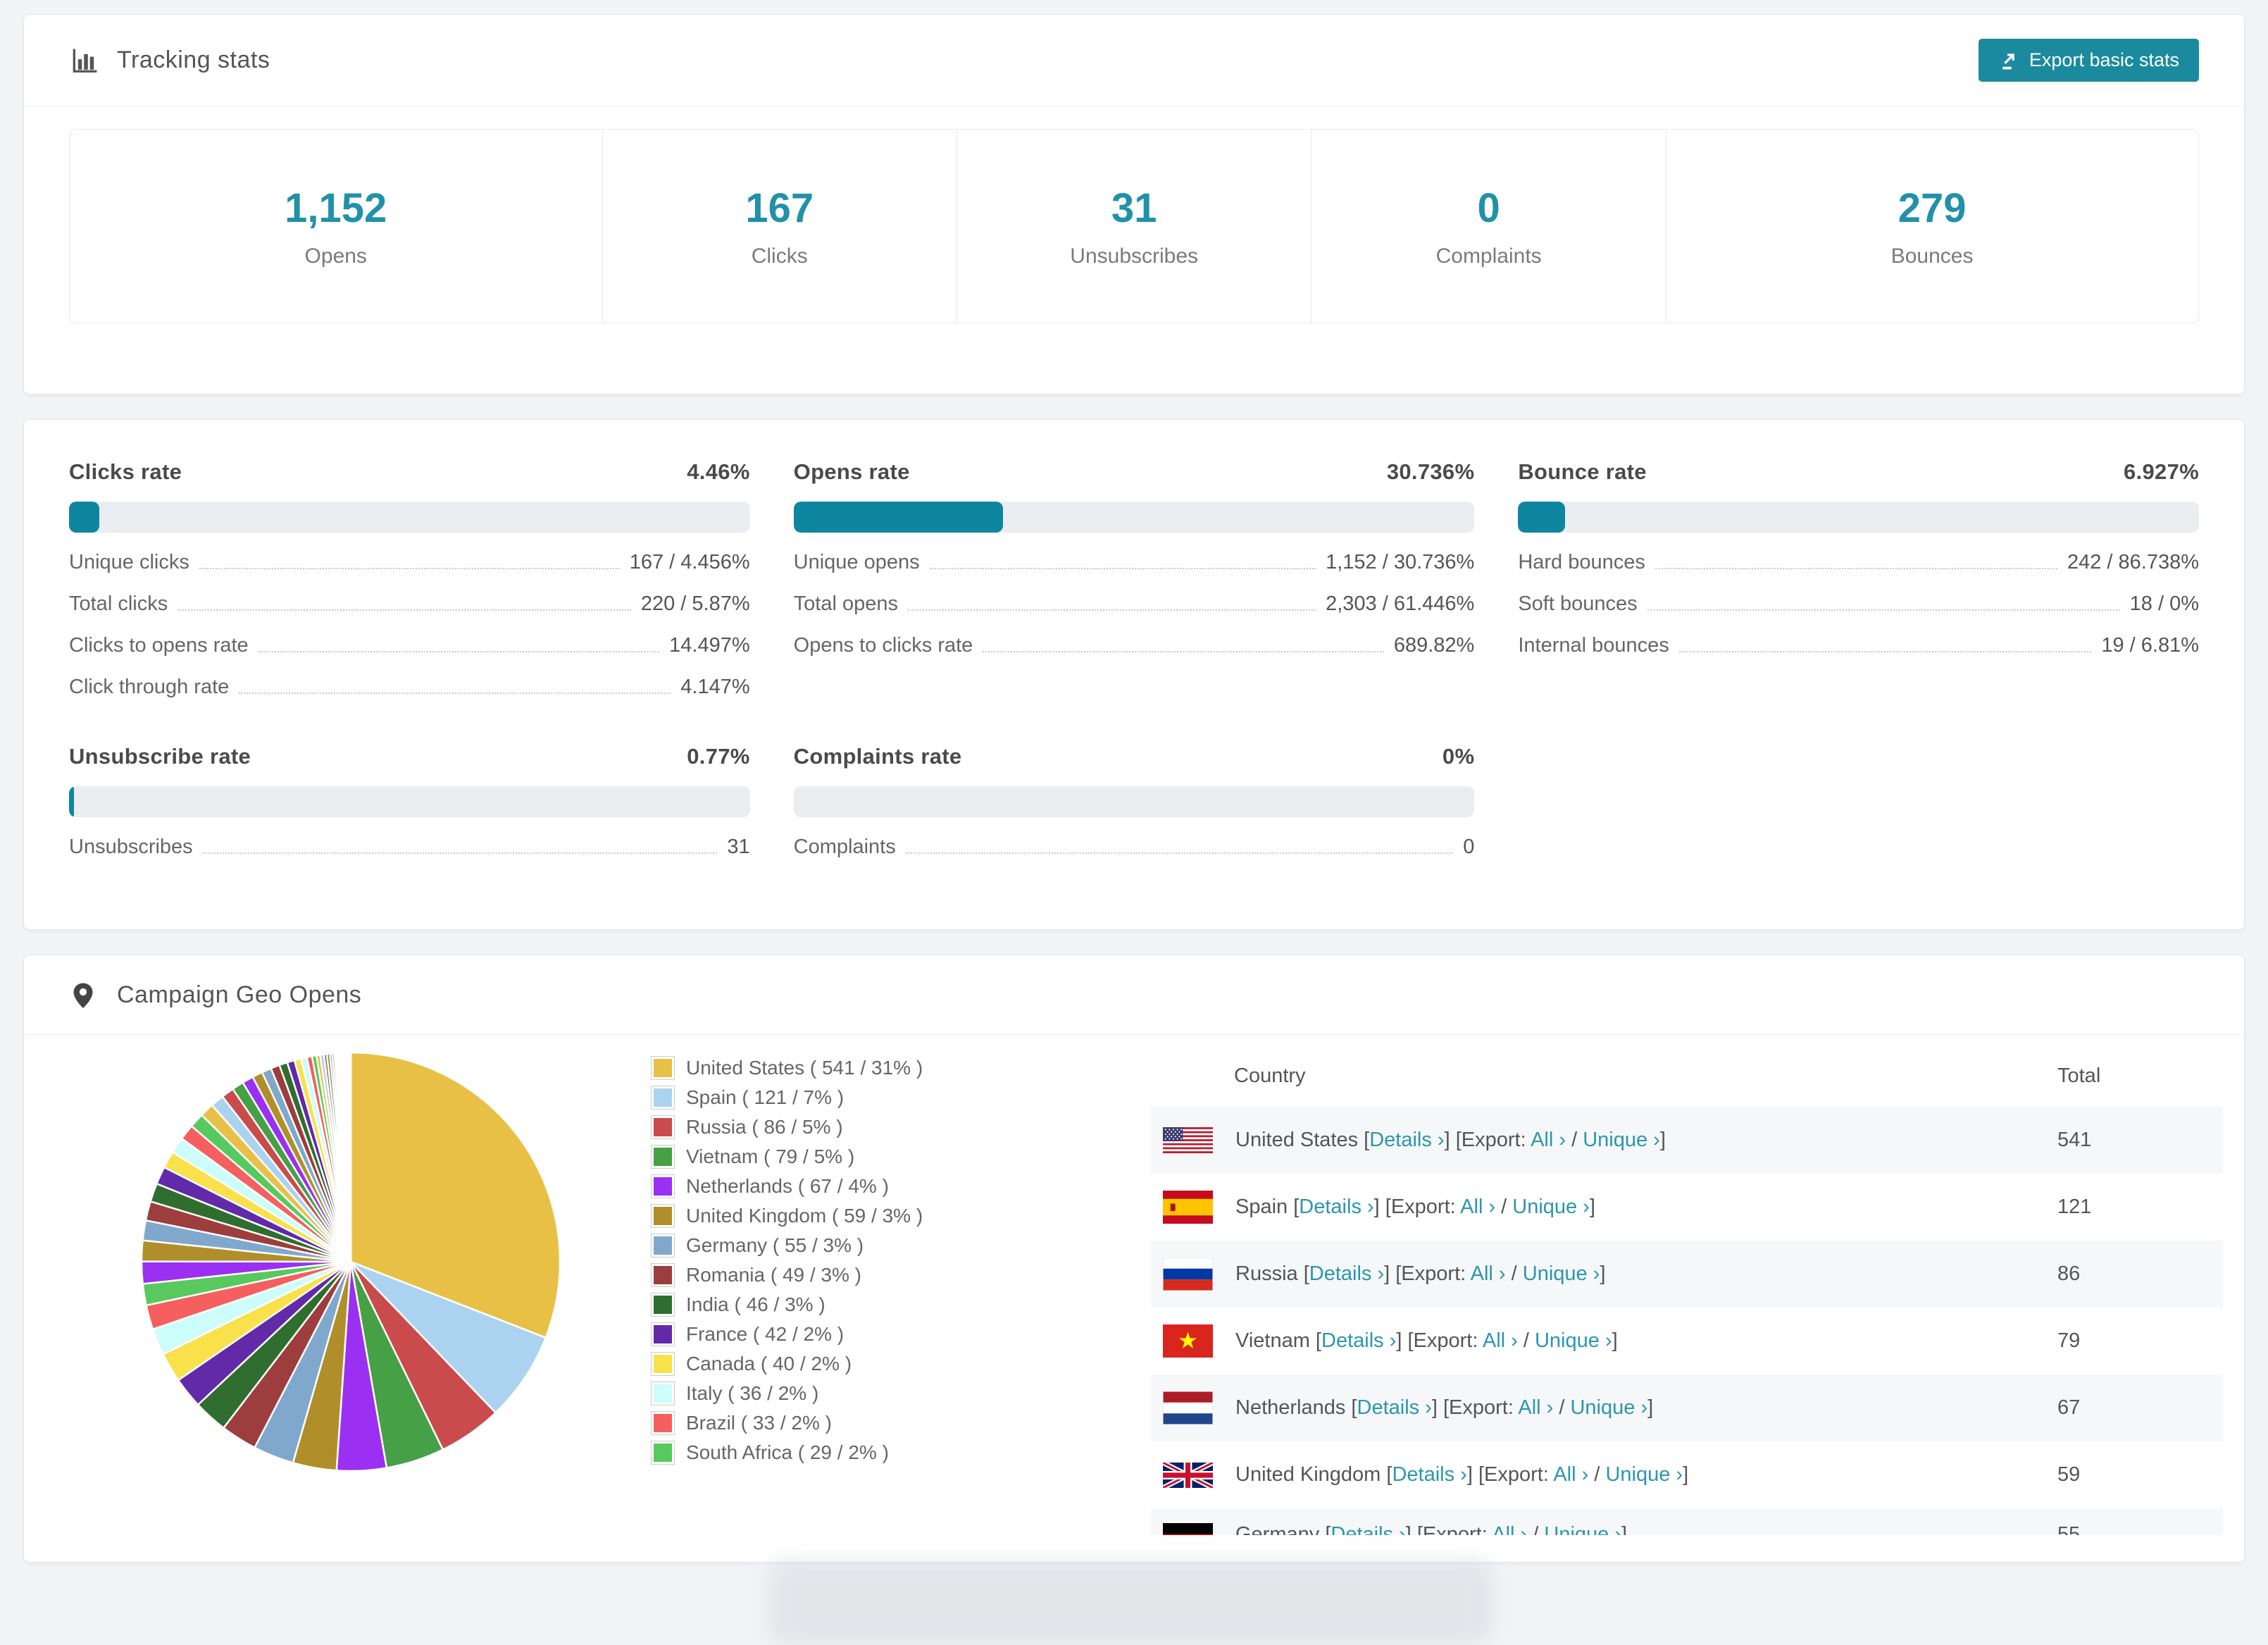 The height and width of the screenshot is (1645, 2268). What do you see at coordinates (126, 471) in the screenshot?
I see `rate-title: Clicks rate` at bounding box center [126, 471].